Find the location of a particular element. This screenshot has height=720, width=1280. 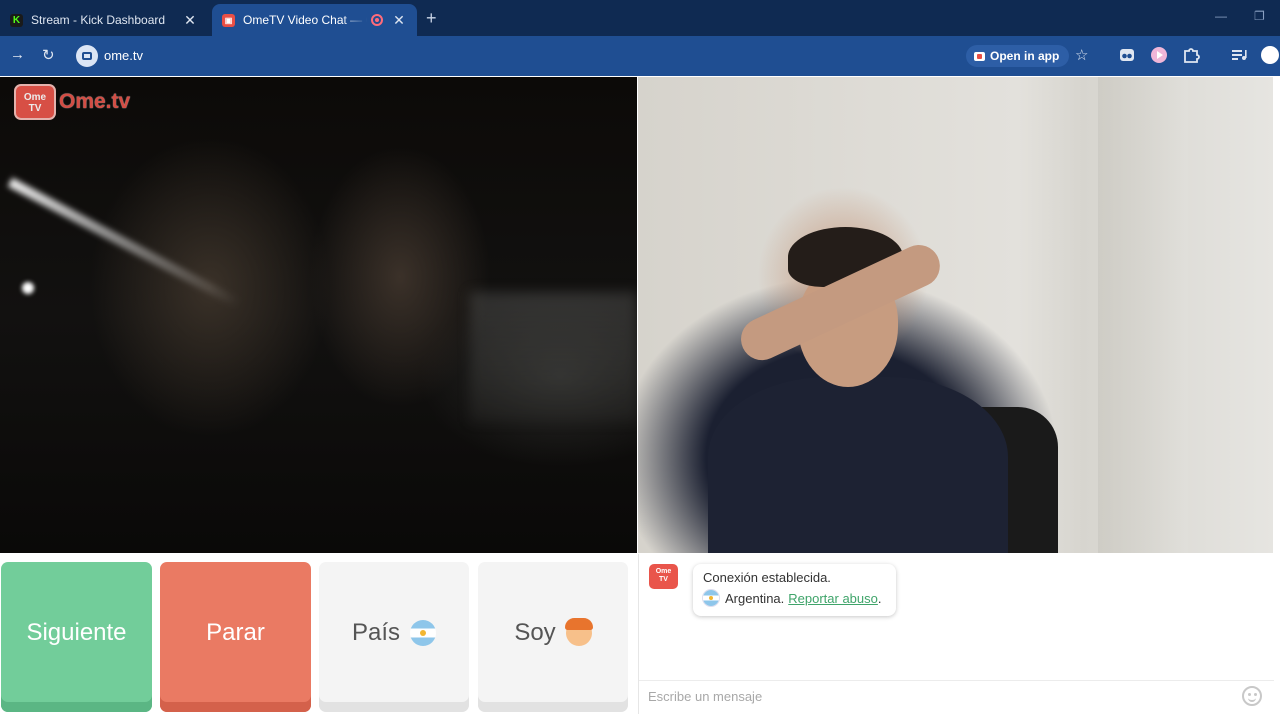

media-controls-icon is located at coordinates (1239, 55).